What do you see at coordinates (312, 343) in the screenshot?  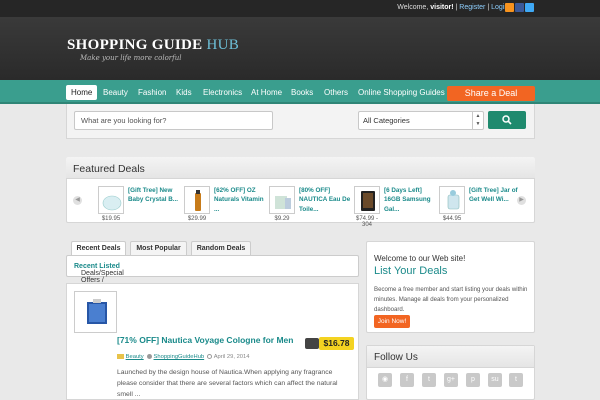 I see `price-tag-icon` at bounding box center [312, 343].